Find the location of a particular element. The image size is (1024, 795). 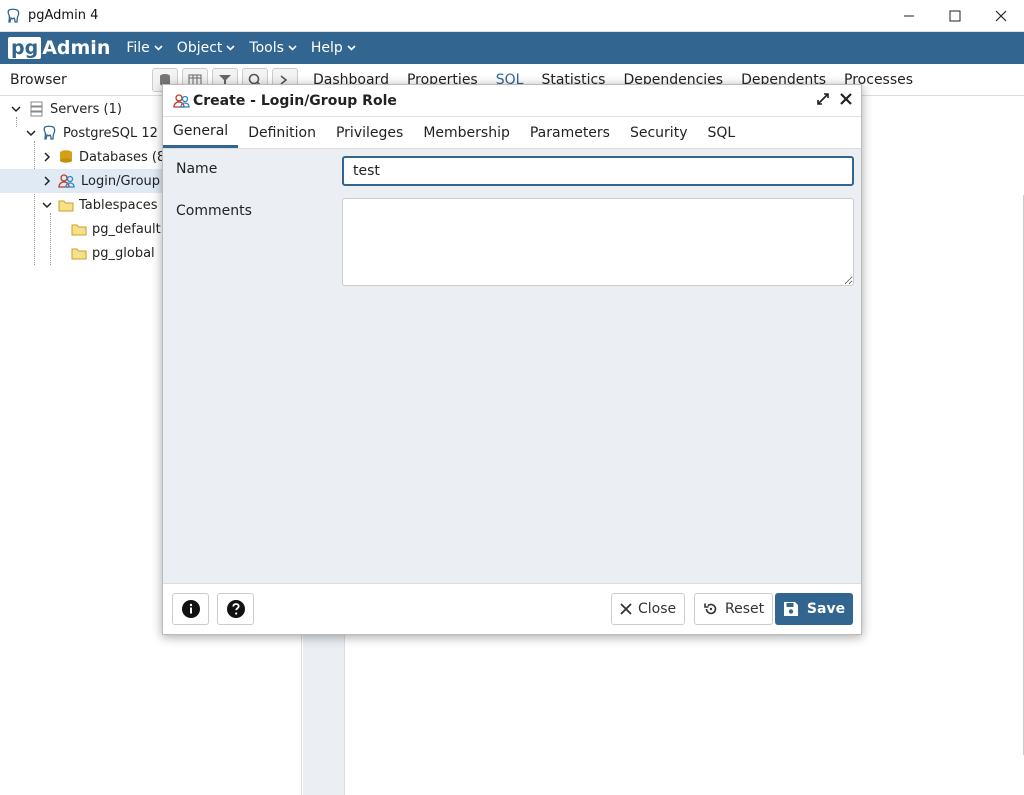

tab-parameters: Parameters is located at coordinates (570, 132).